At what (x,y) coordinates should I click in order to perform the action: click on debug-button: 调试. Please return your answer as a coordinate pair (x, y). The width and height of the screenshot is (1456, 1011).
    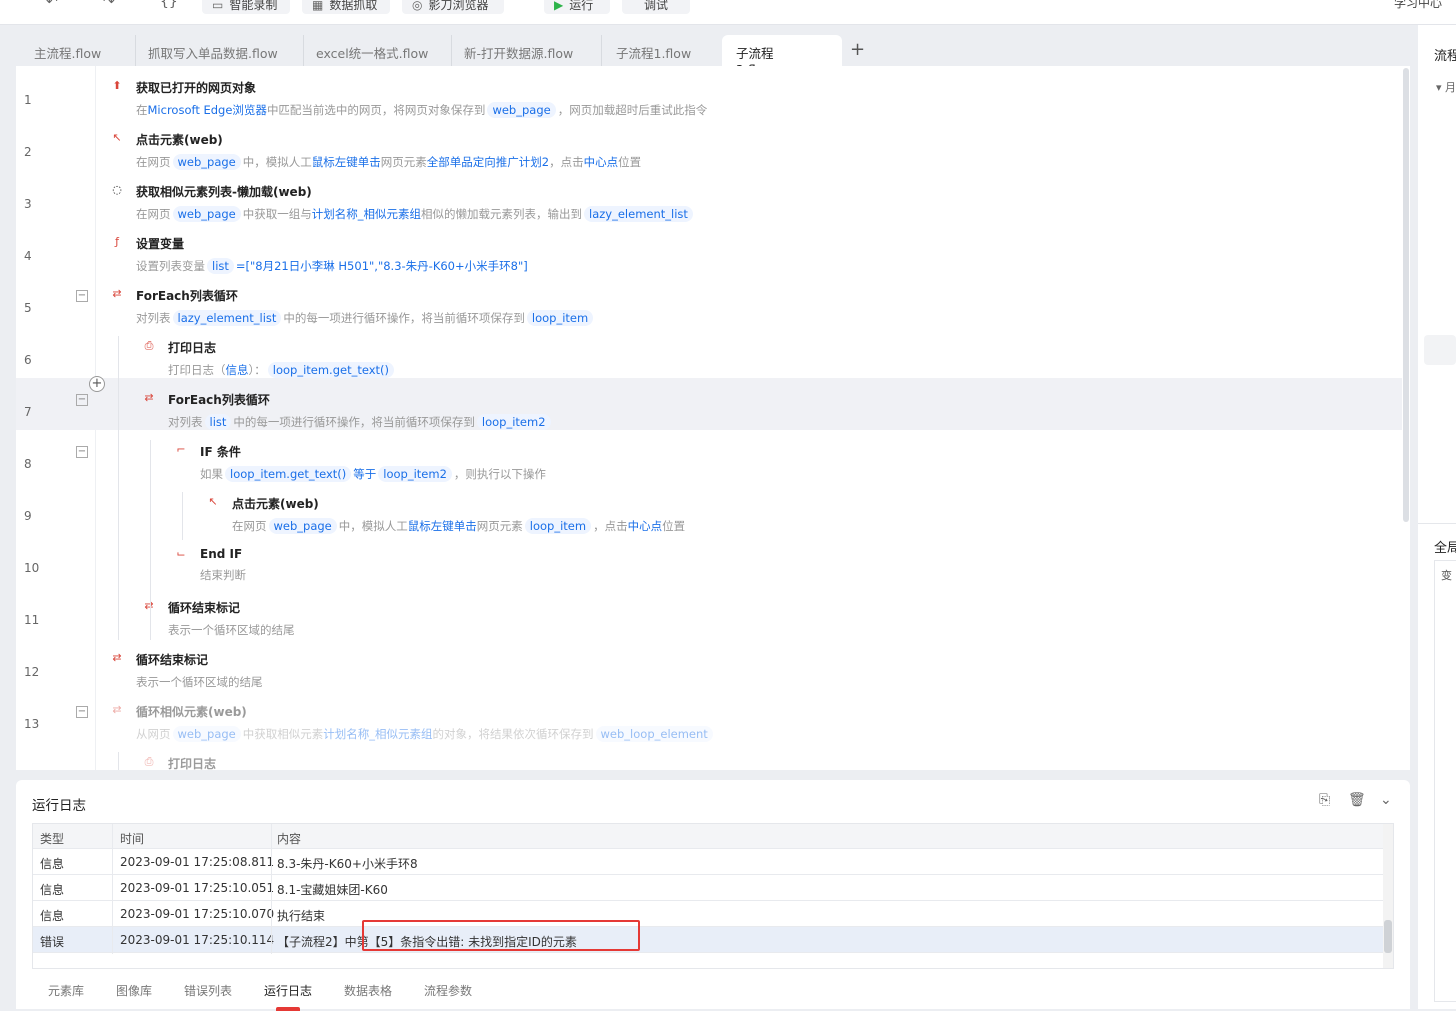
    Looking at the image, I should click on (656, 7).